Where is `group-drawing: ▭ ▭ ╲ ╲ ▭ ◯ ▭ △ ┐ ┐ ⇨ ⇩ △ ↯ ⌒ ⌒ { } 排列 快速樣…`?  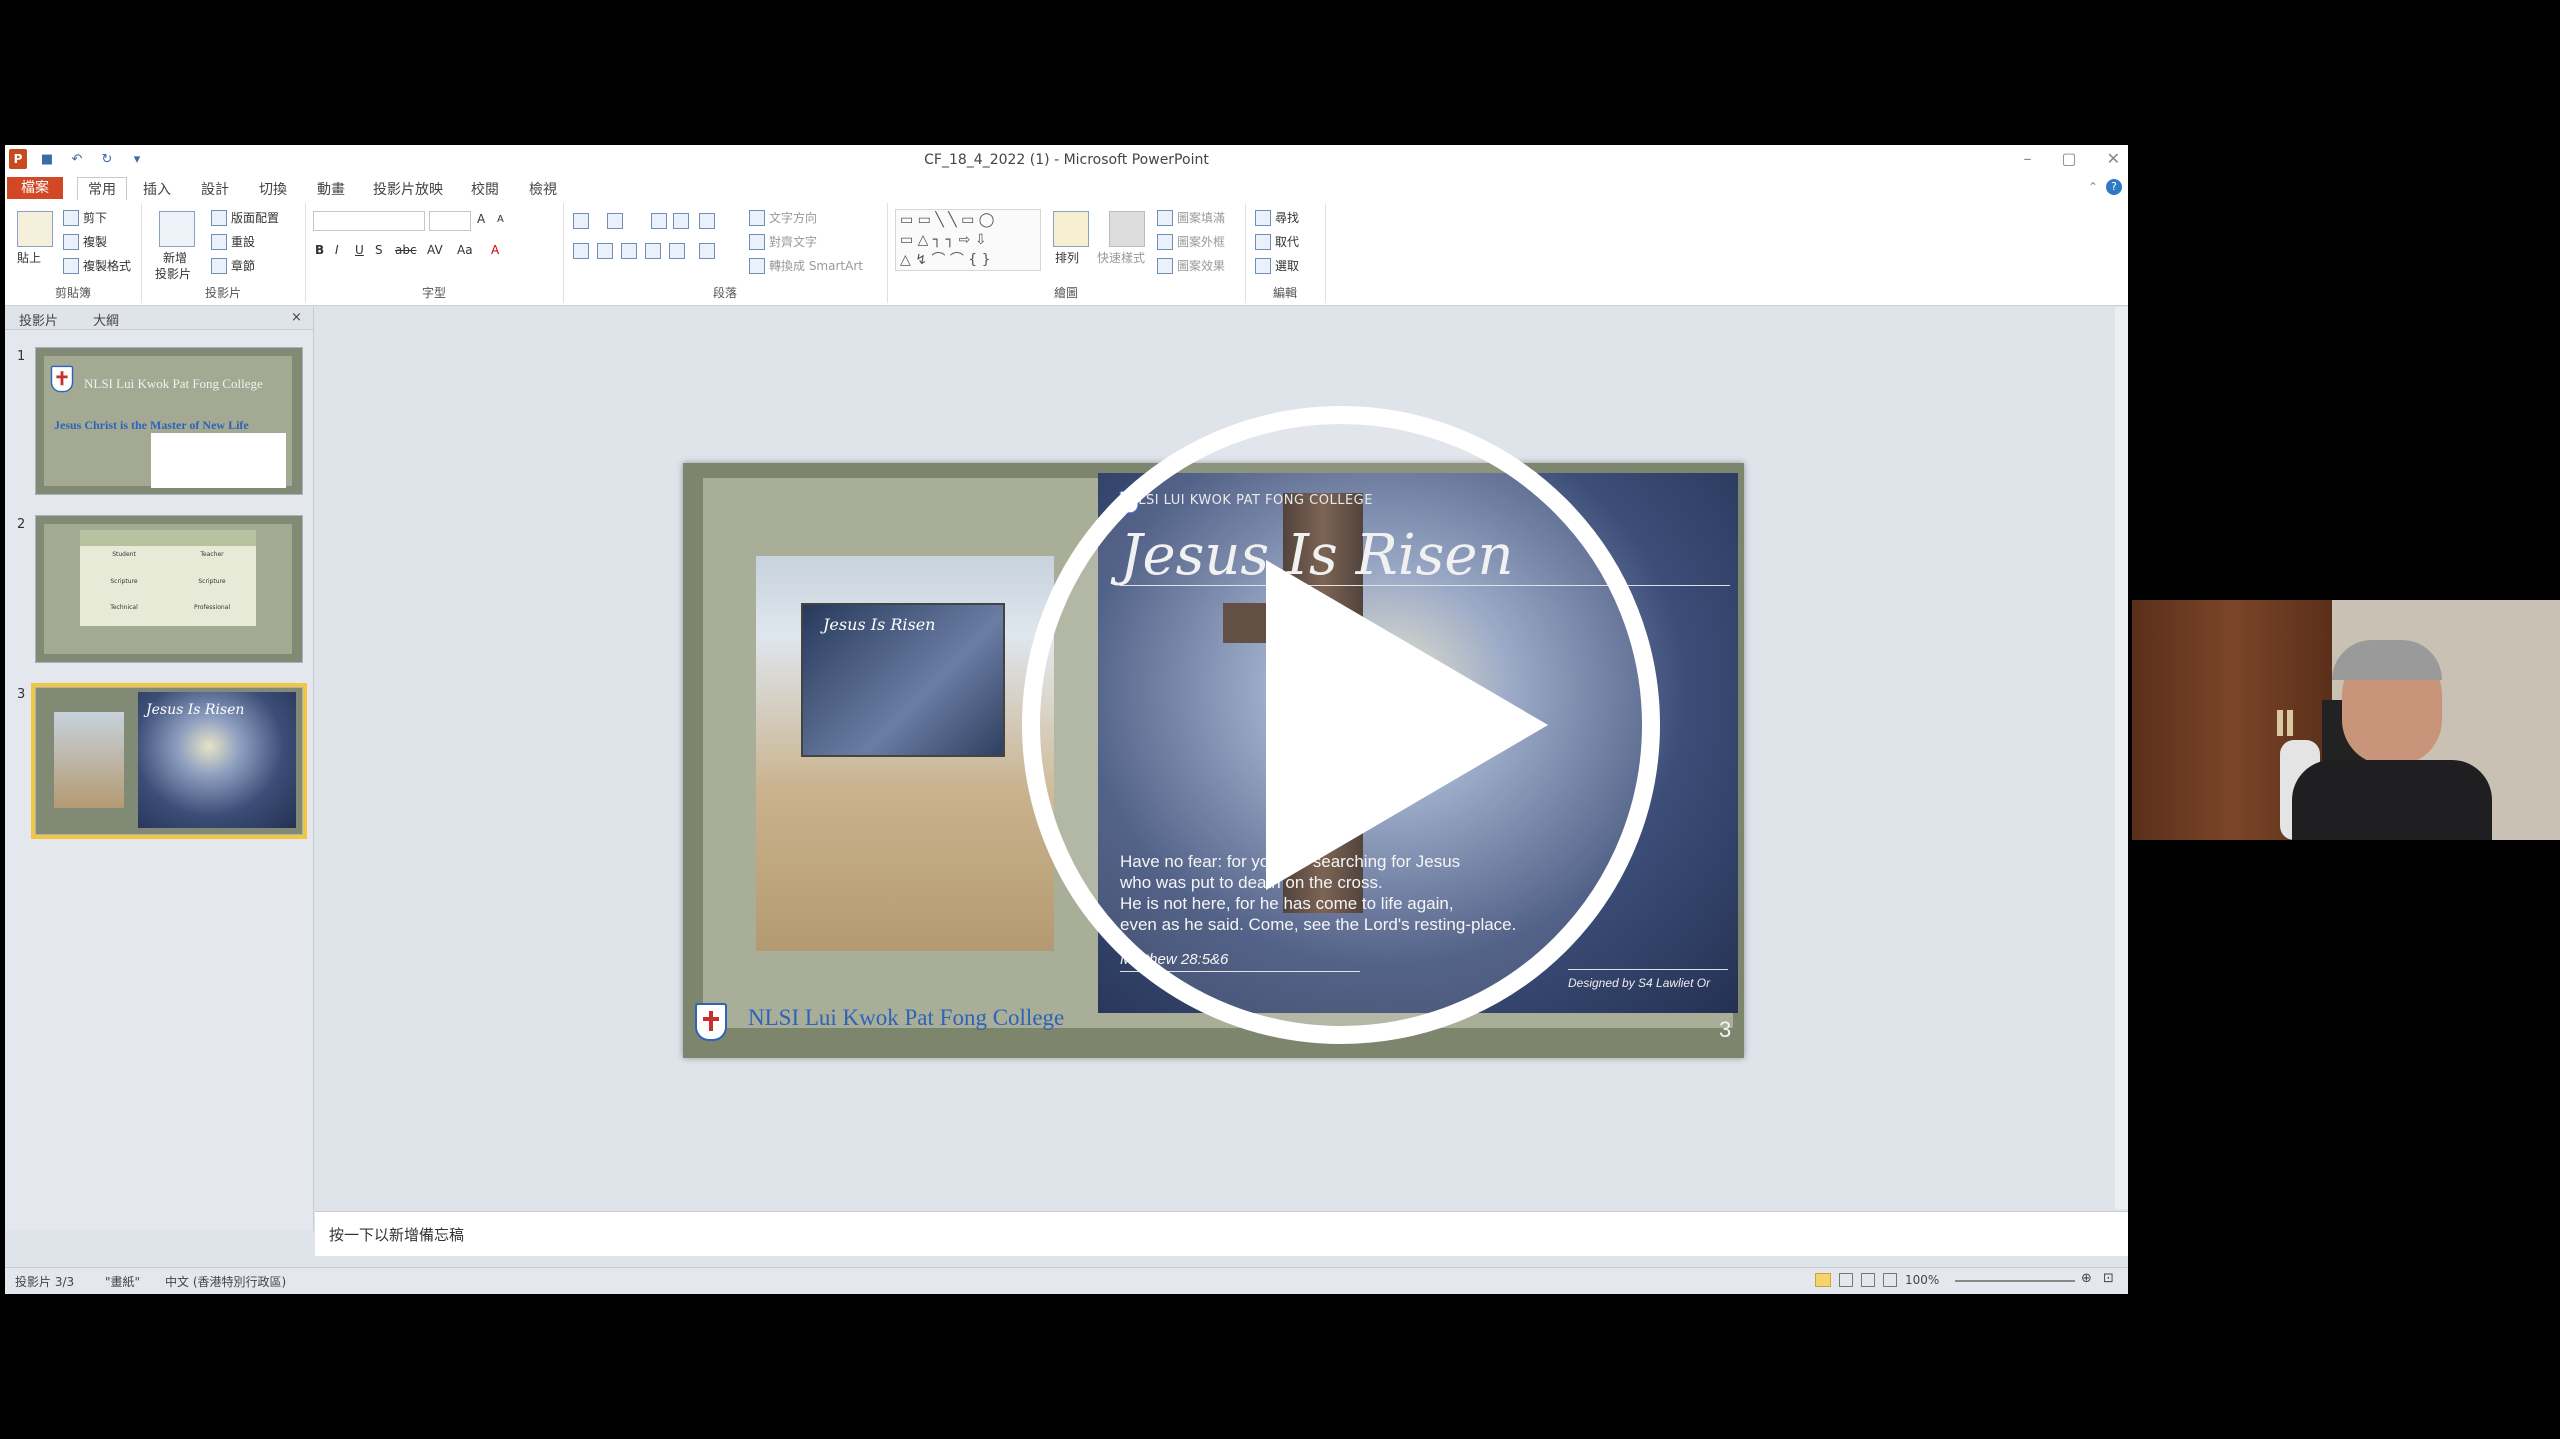
group-drawing: ▭ ▭ ╲ ╲ ▭ ◯ ▭ △ ┐ ┐ ⇨ ⇩ △ ↯ ⌒ ⌒ { } 排列 快速樣… is located at coordinates (1066, 253).